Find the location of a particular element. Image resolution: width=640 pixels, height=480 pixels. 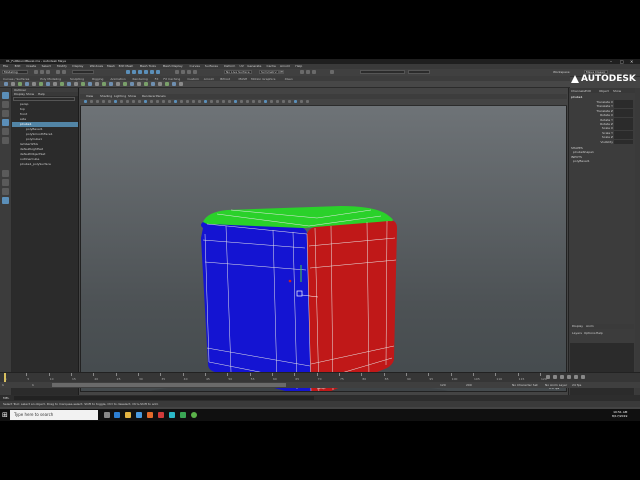

edge-browser-icon is located at coordinates (117, 415).